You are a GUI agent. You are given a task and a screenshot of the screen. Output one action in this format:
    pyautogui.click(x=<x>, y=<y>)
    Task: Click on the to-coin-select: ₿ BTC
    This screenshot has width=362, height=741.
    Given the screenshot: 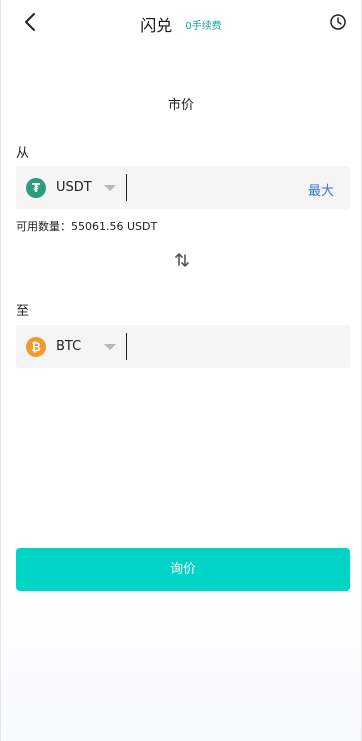 What is the action you would take?
    pyautogui.click(x=70, y=346)
    